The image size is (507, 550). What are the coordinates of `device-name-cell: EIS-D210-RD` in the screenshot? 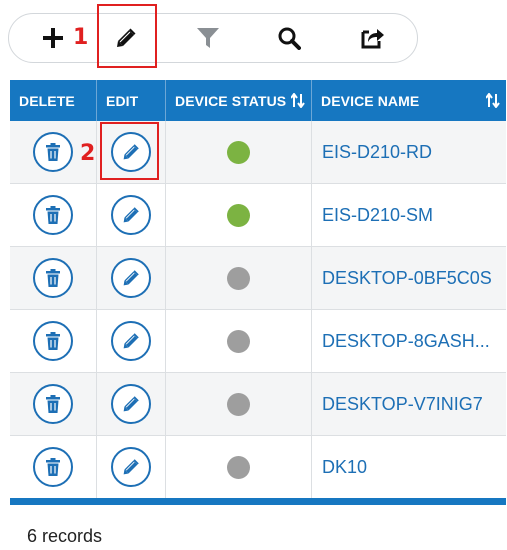 It's located at (409, 152).